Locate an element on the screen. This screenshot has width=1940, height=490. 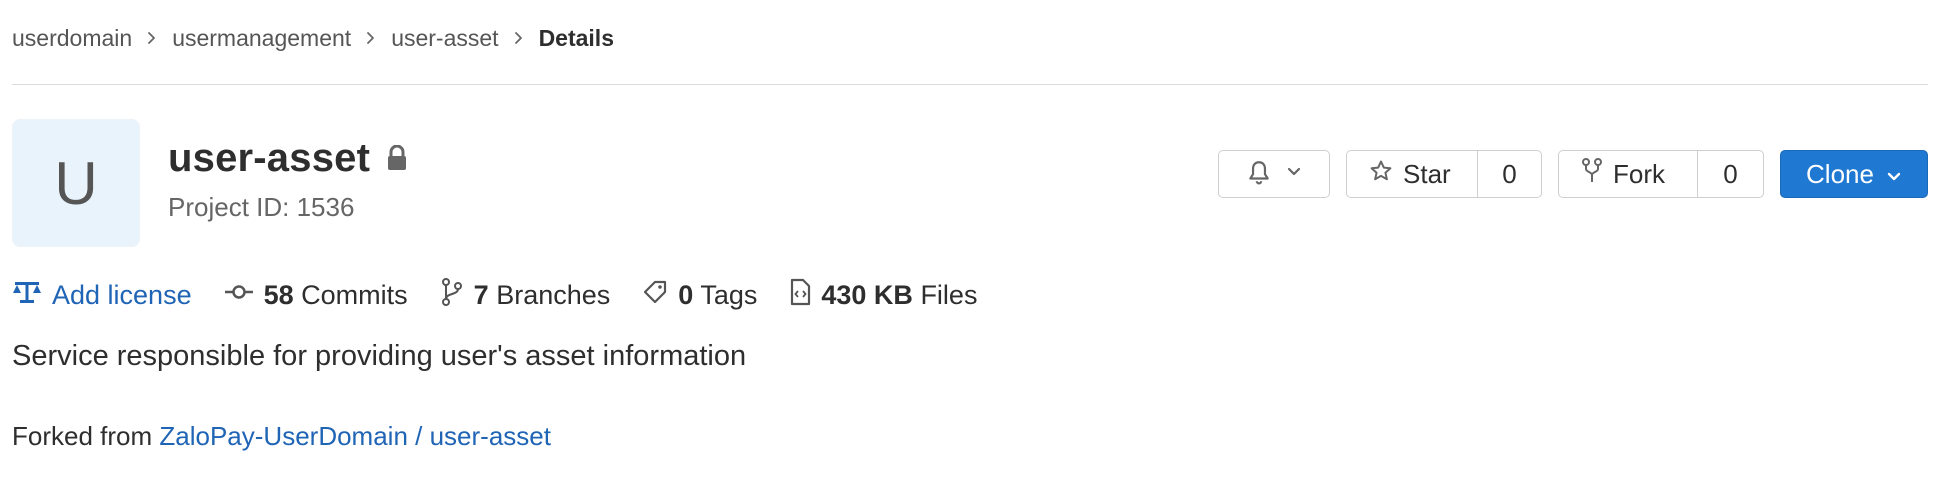
files-size: 430 KB is located at coordinates (867, 294).